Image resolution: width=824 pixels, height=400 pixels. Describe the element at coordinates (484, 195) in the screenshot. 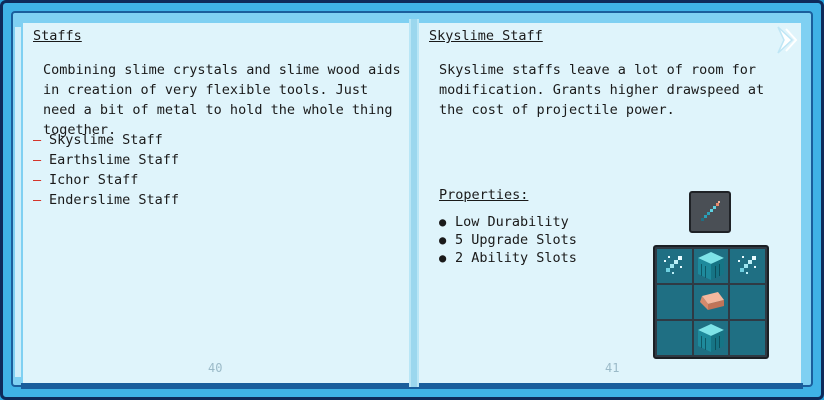

I see `properties-label: Properties:` at that location.